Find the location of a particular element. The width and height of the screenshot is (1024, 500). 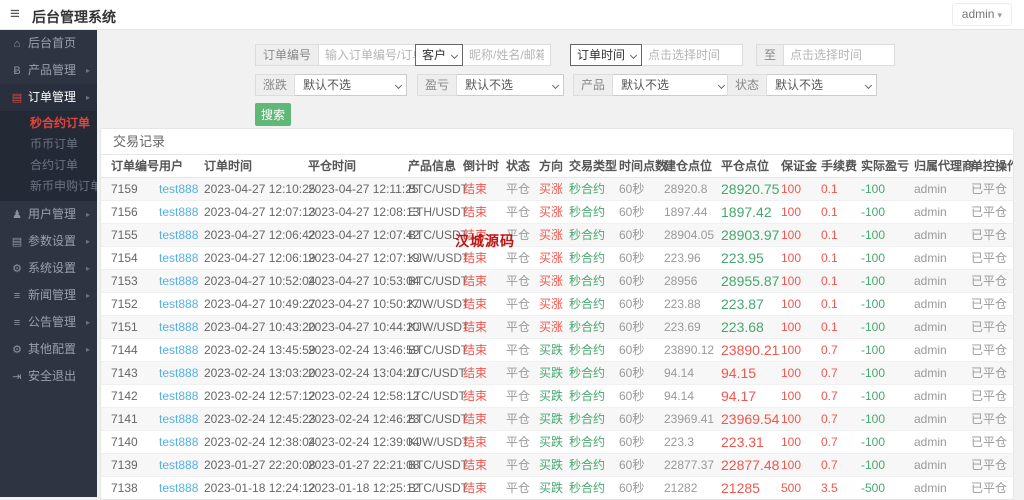

sidebar-item-notice: ≡ 公告管理 ▸ is located at coordinates (48, 322).